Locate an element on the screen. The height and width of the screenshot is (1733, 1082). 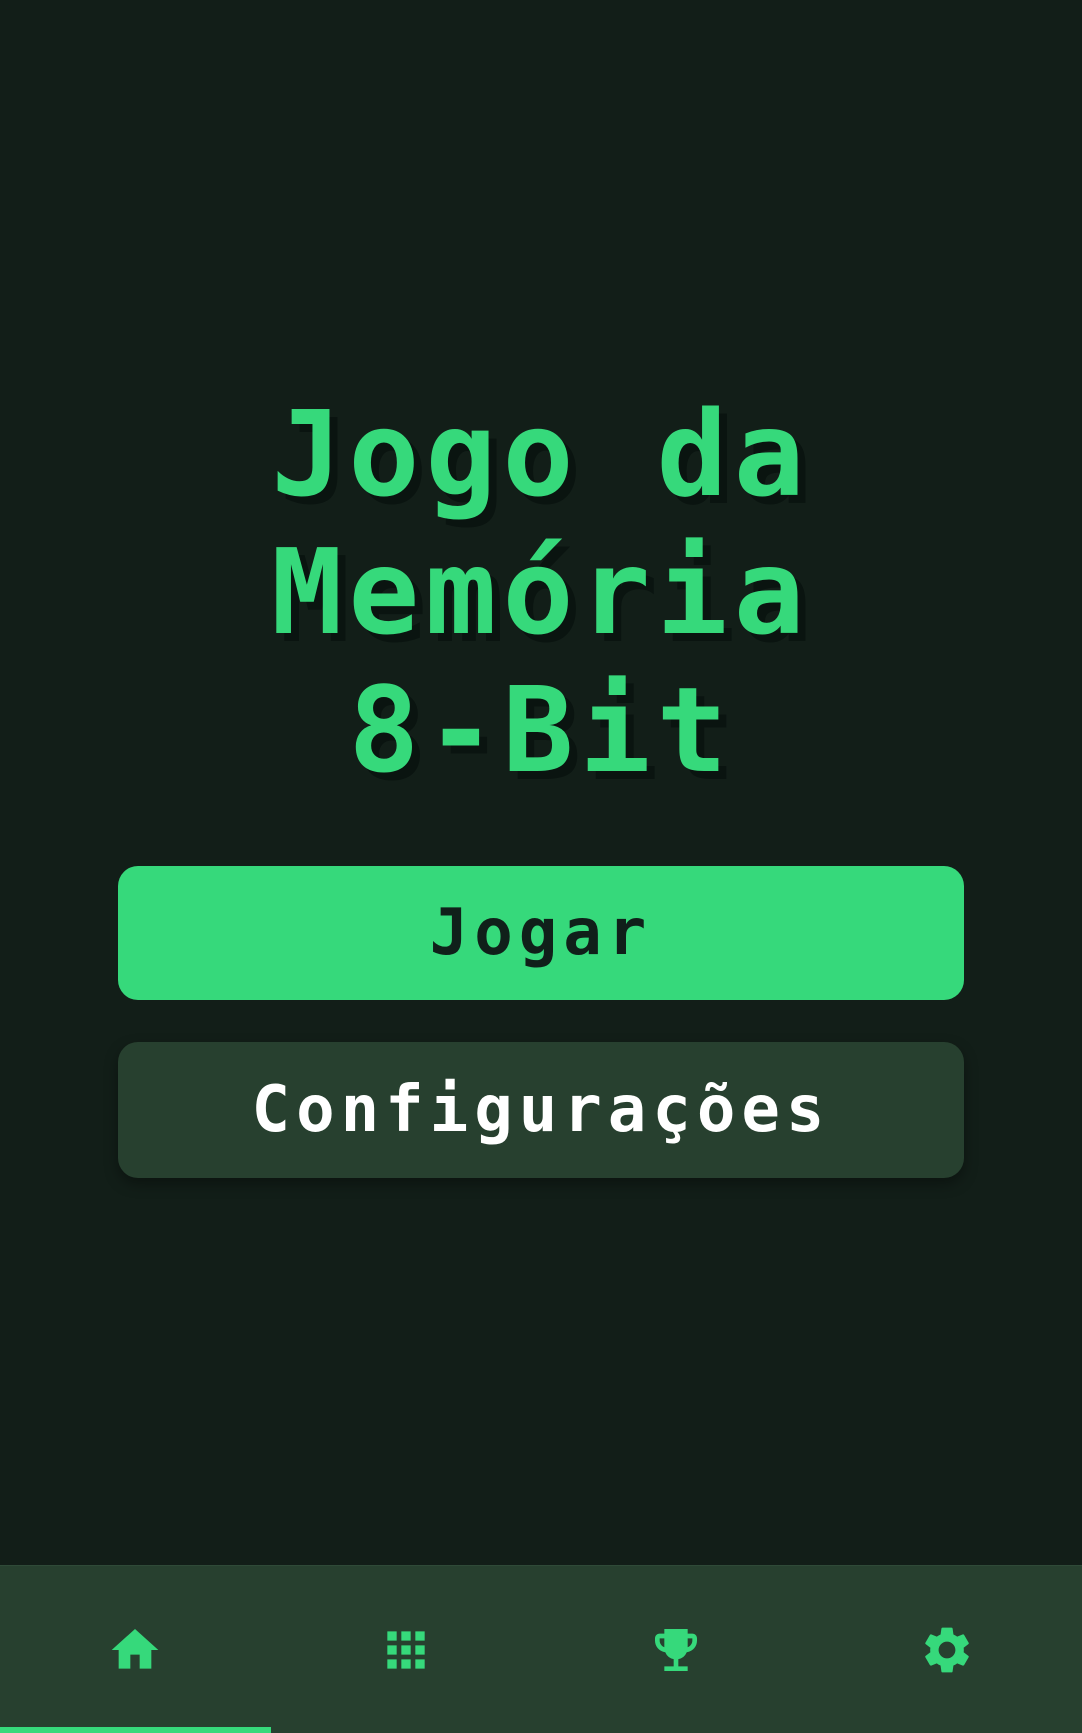
home-icon is located at coordinates (135, 1648).